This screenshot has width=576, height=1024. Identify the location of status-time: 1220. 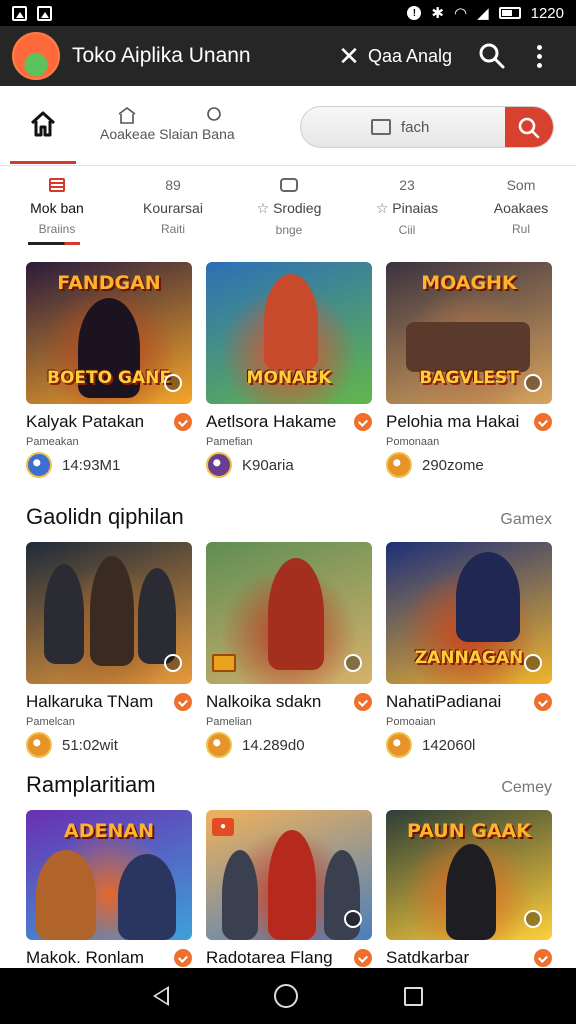
(547, 13).